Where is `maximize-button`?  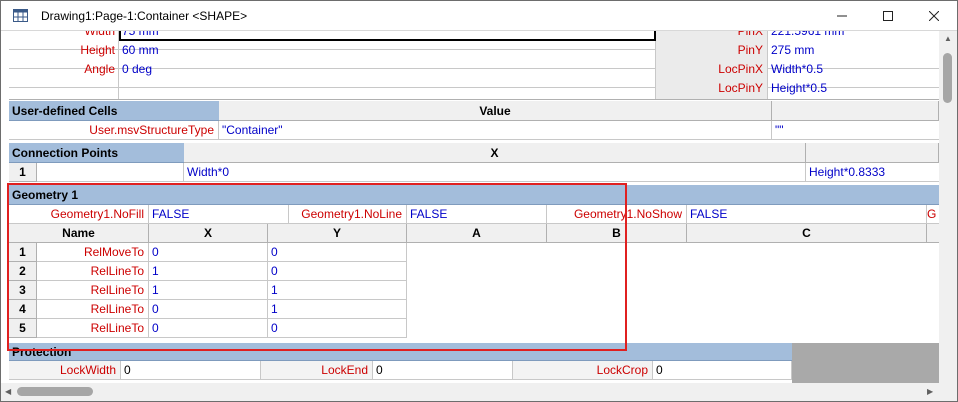
maximize-button is located at coordinates (888, 16).